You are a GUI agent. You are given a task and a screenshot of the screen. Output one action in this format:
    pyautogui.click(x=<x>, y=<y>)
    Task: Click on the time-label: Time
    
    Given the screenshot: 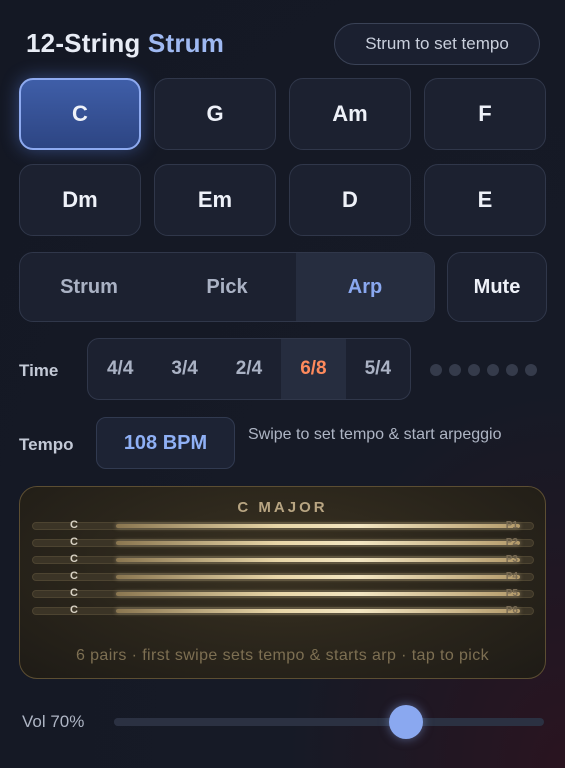 What is the action you would take?
    pyautogui.click(x=39, y=370)
    